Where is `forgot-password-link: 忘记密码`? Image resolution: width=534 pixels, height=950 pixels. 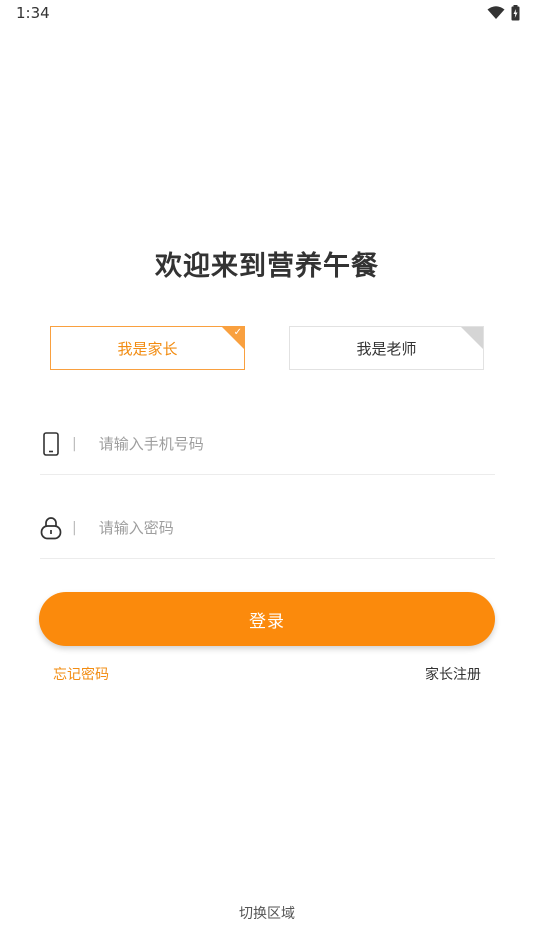
forgot-password-link: 忘记密码 is located at coordinates (81, 674).